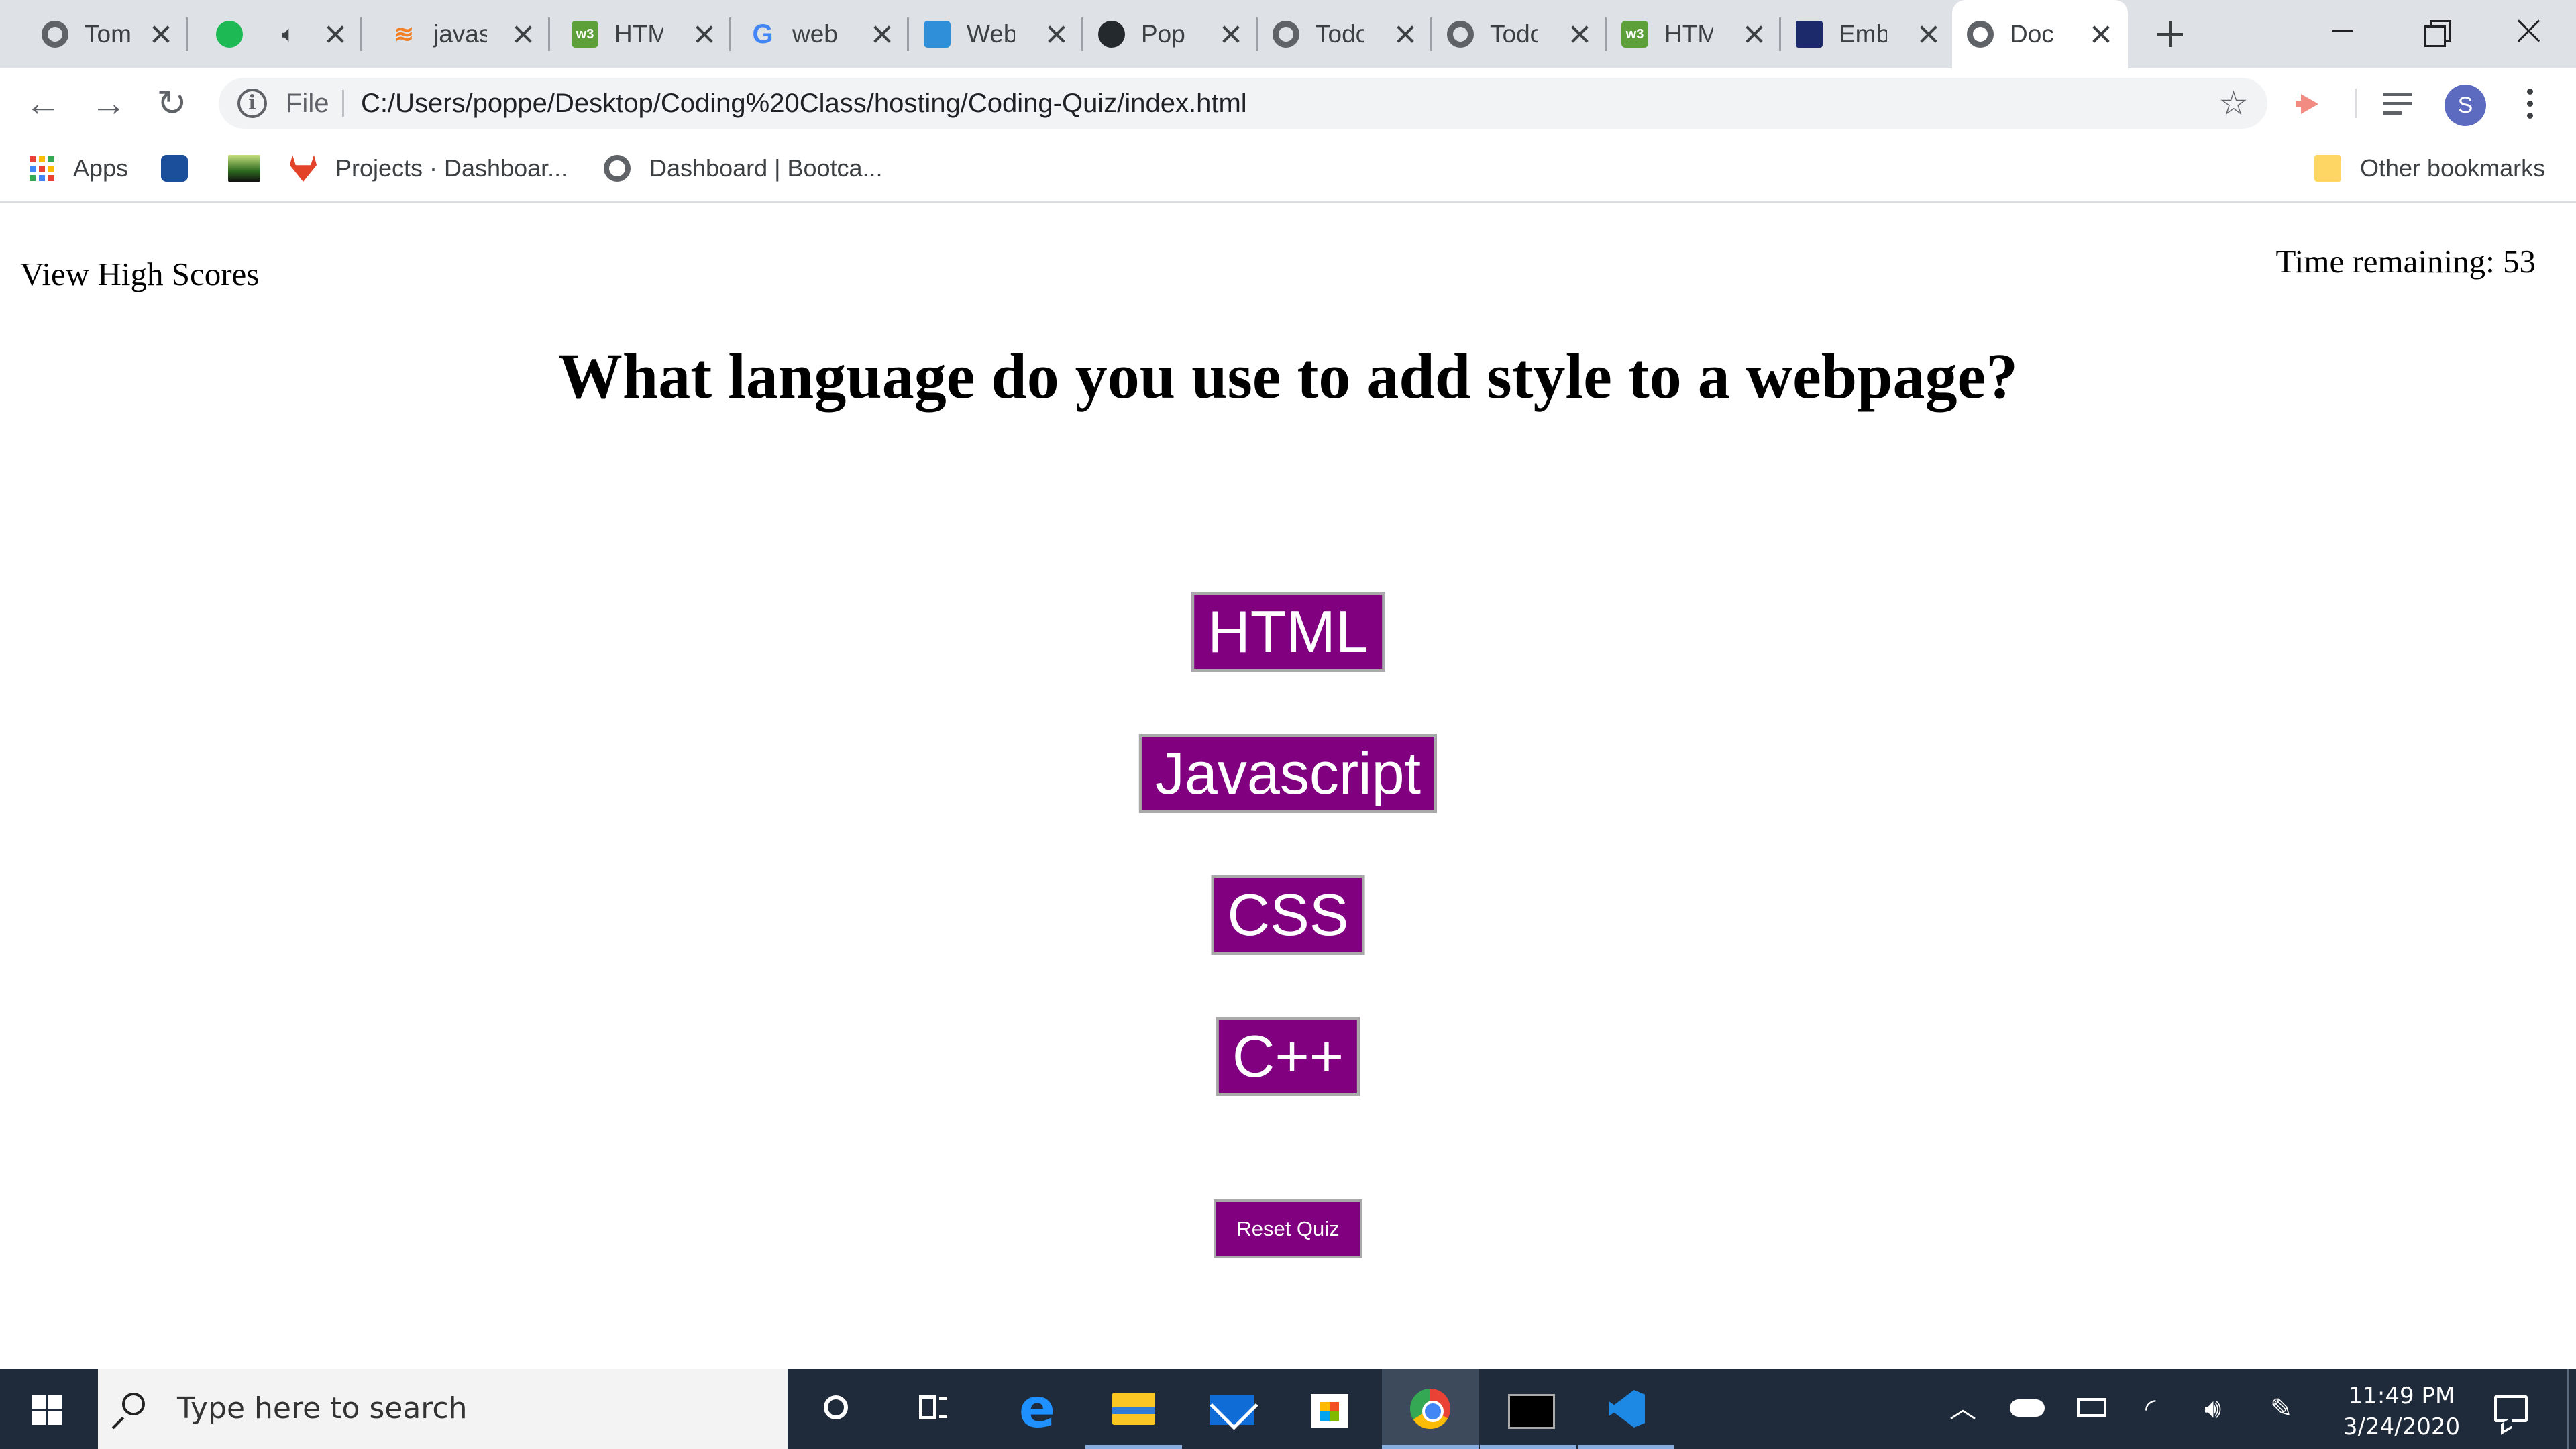 Image resolution: width=2576 pixels, height=1449 pixels. Describe the element at coordinates (2150, 1408) in the screenshot. I see `wifi-icon: ◜` at that location.